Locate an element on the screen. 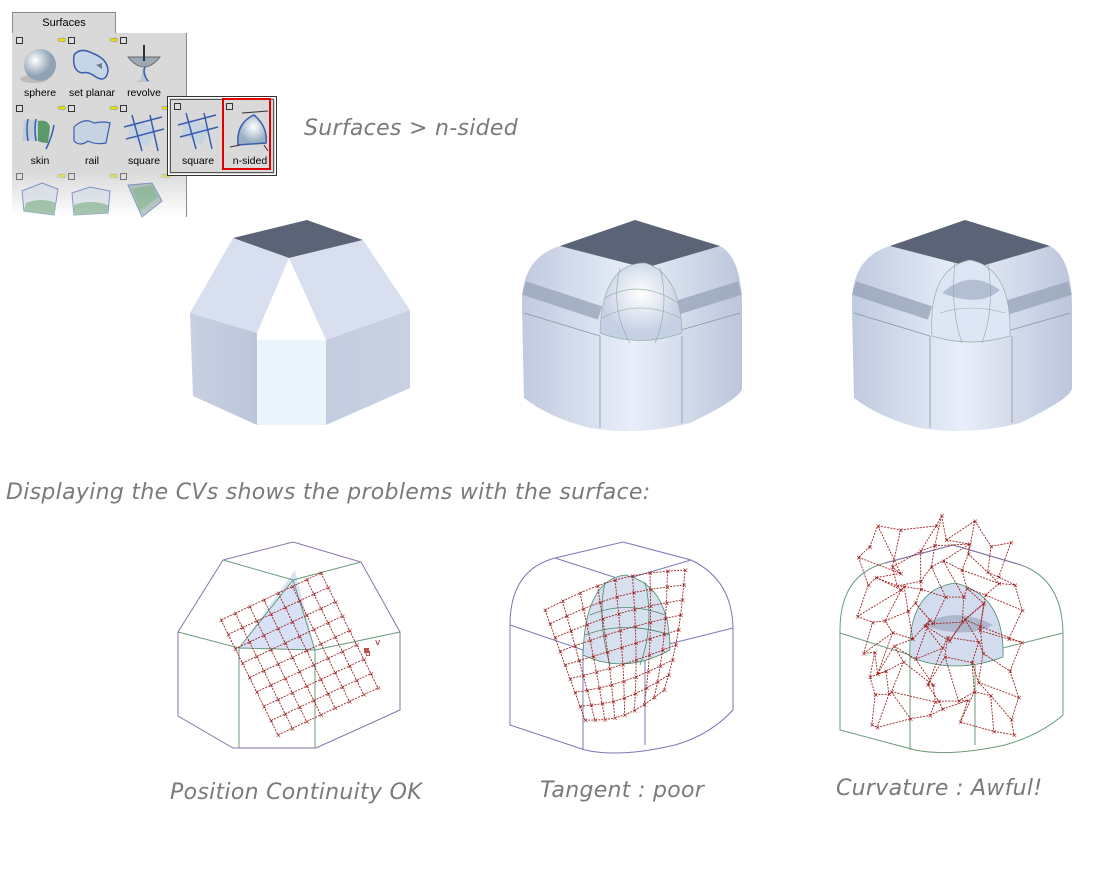  revolve-icon is located at coordinates (144, 63).